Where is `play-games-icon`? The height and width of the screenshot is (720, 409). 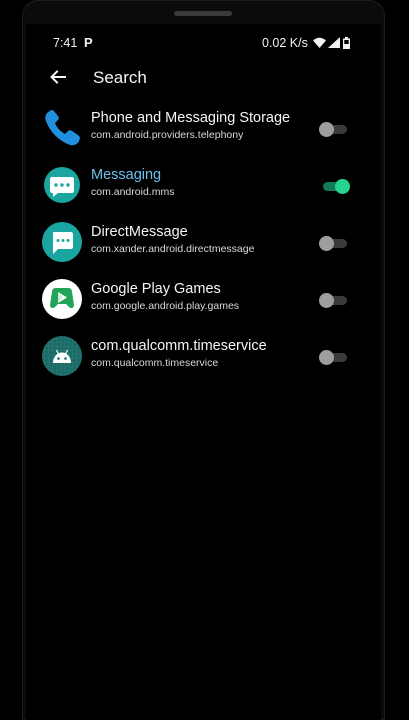
play-games-icon is located at coordinates (62, 299).